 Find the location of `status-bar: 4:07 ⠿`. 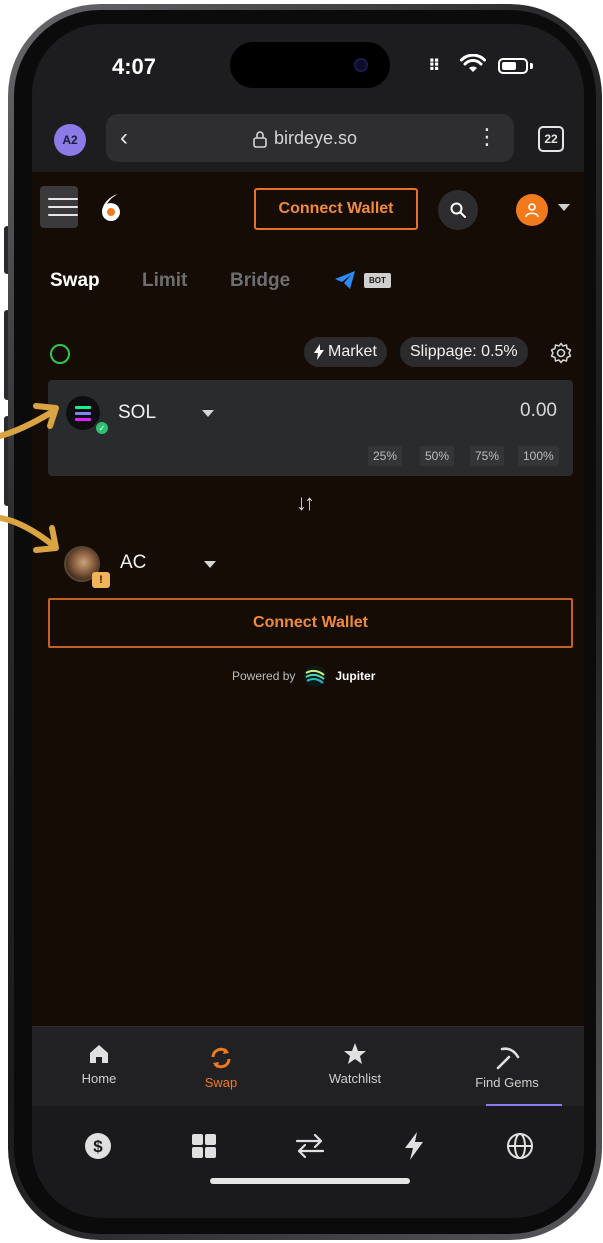

status-bar: 4:07 ⠿ is located at coordinates (308, 68).